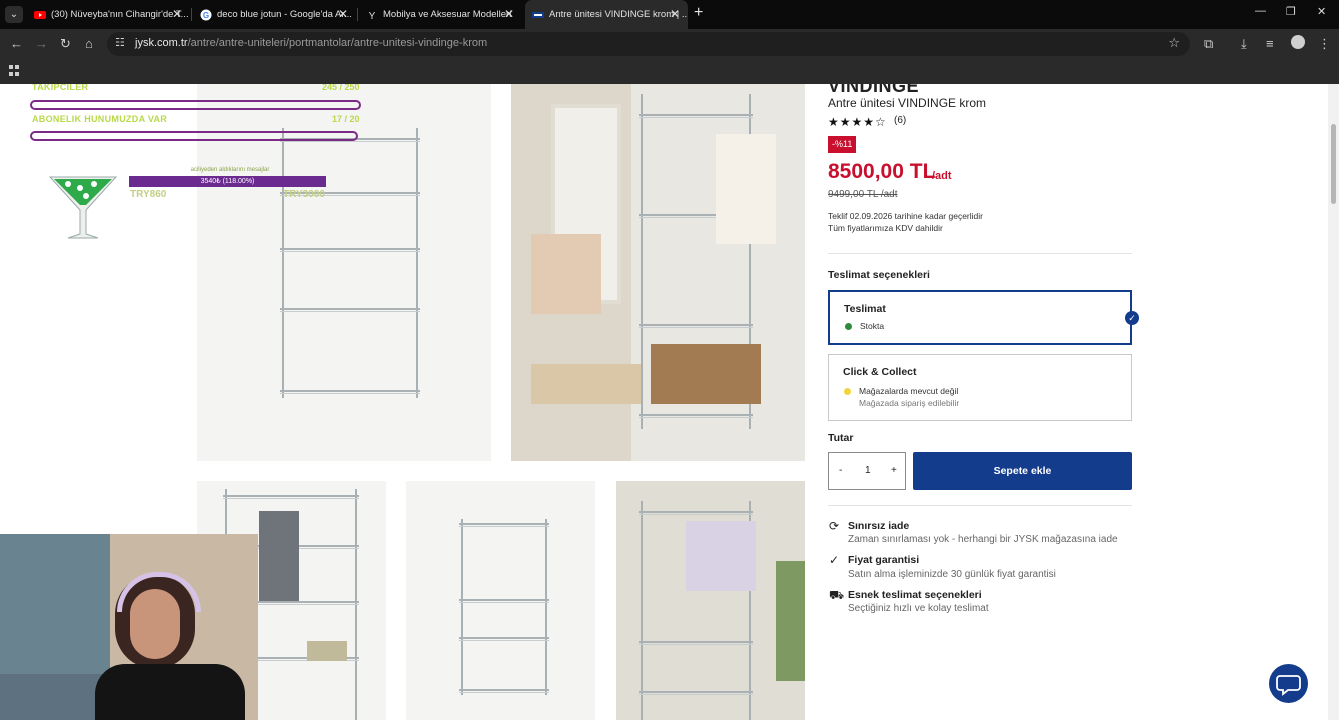 This screenshot has width=1339, height=720. I want to click on martini-glass-icon, so click(83, 207).